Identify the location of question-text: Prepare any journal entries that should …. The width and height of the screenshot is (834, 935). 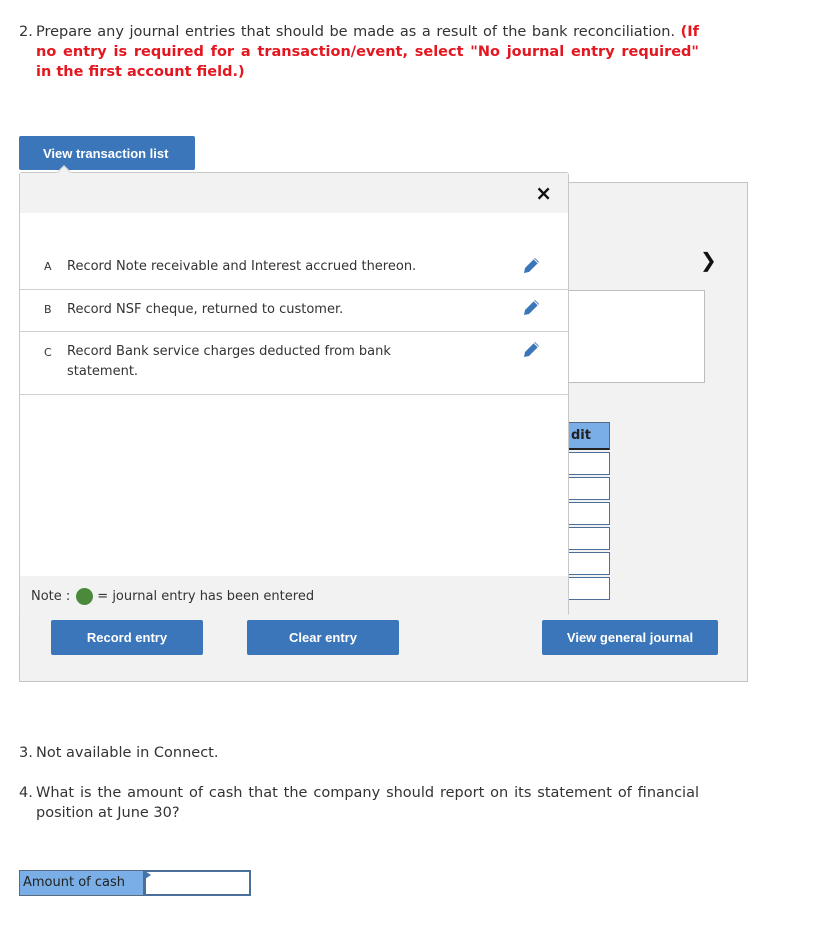
(356, 32).